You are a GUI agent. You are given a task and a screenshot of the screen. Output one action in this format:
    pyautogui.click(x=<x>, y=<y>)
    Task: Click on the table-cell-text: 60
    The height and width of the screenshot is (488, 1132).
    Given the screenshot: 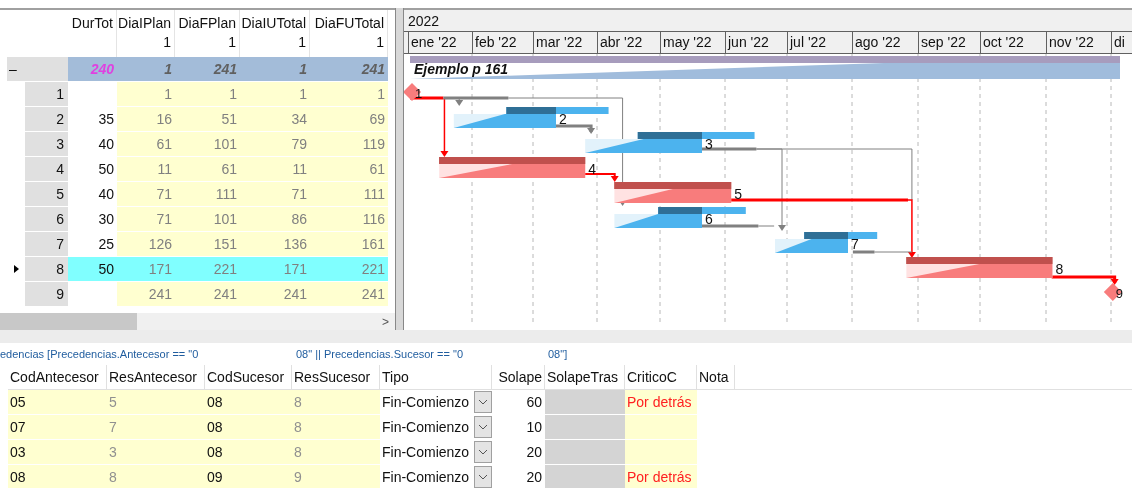 What is the action you would take?
    pyautogui.click(x=534, y=402)
    